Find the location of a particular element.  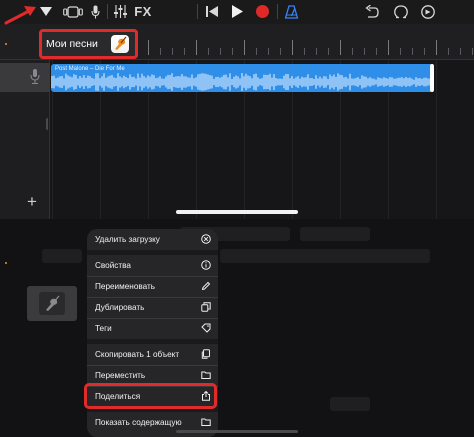

menu-item-pencil: Переименовать is located at coordinates (152, 286).